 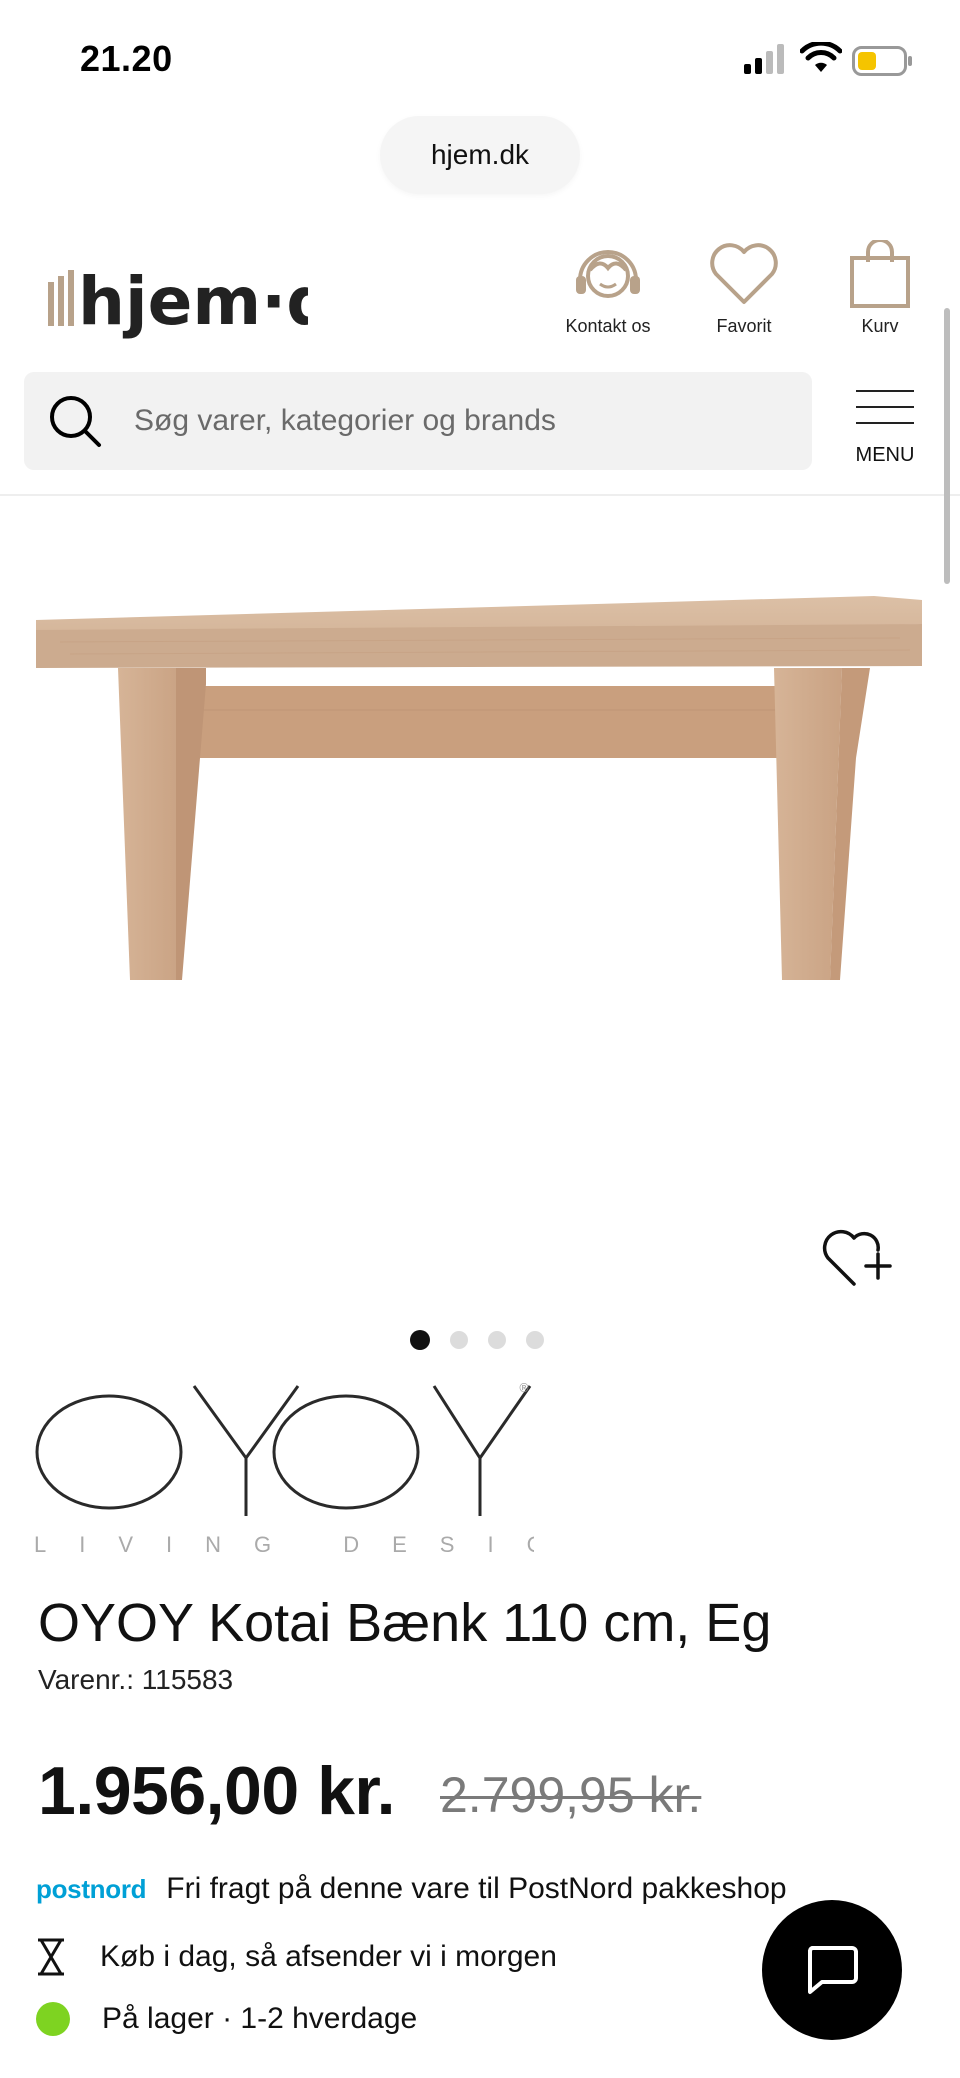 I want to click on status-time: 21.20, so click(x=126, y=58).